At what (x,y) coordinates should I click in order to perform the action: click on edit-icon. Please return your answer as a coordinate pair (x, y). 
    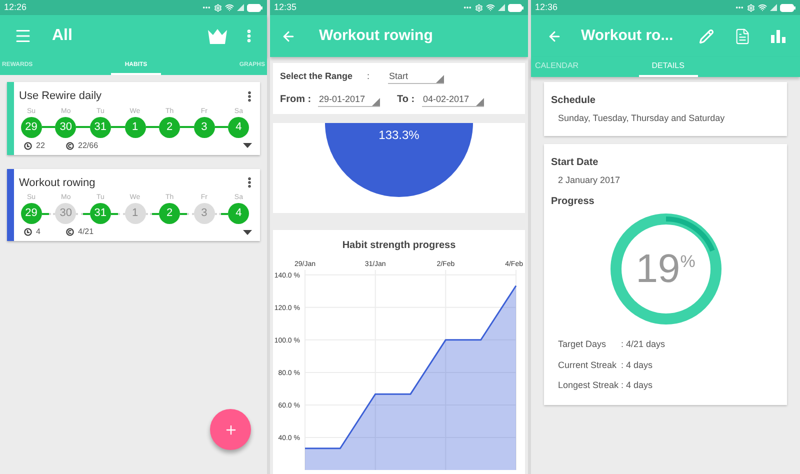
    Looking at the image, I should click on (706, 36).